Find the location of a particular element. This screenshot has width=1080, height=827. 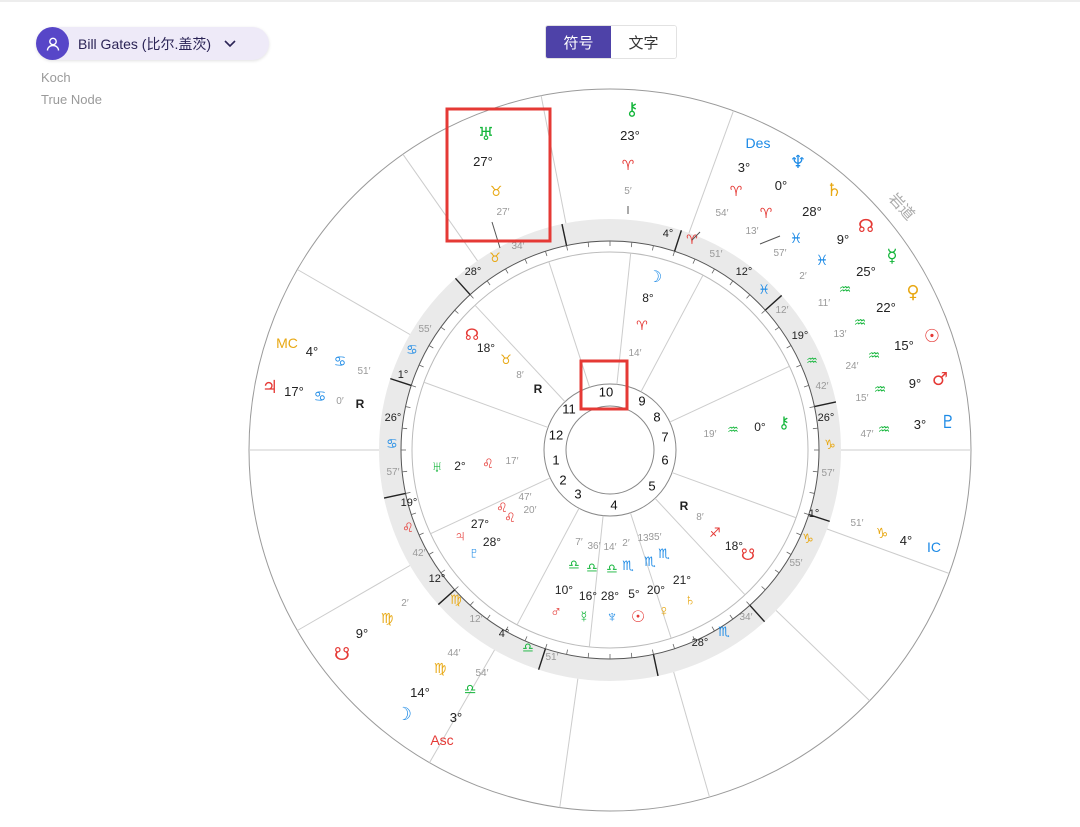

outer-point-degree: 4° is located at coordinates (312, 351).